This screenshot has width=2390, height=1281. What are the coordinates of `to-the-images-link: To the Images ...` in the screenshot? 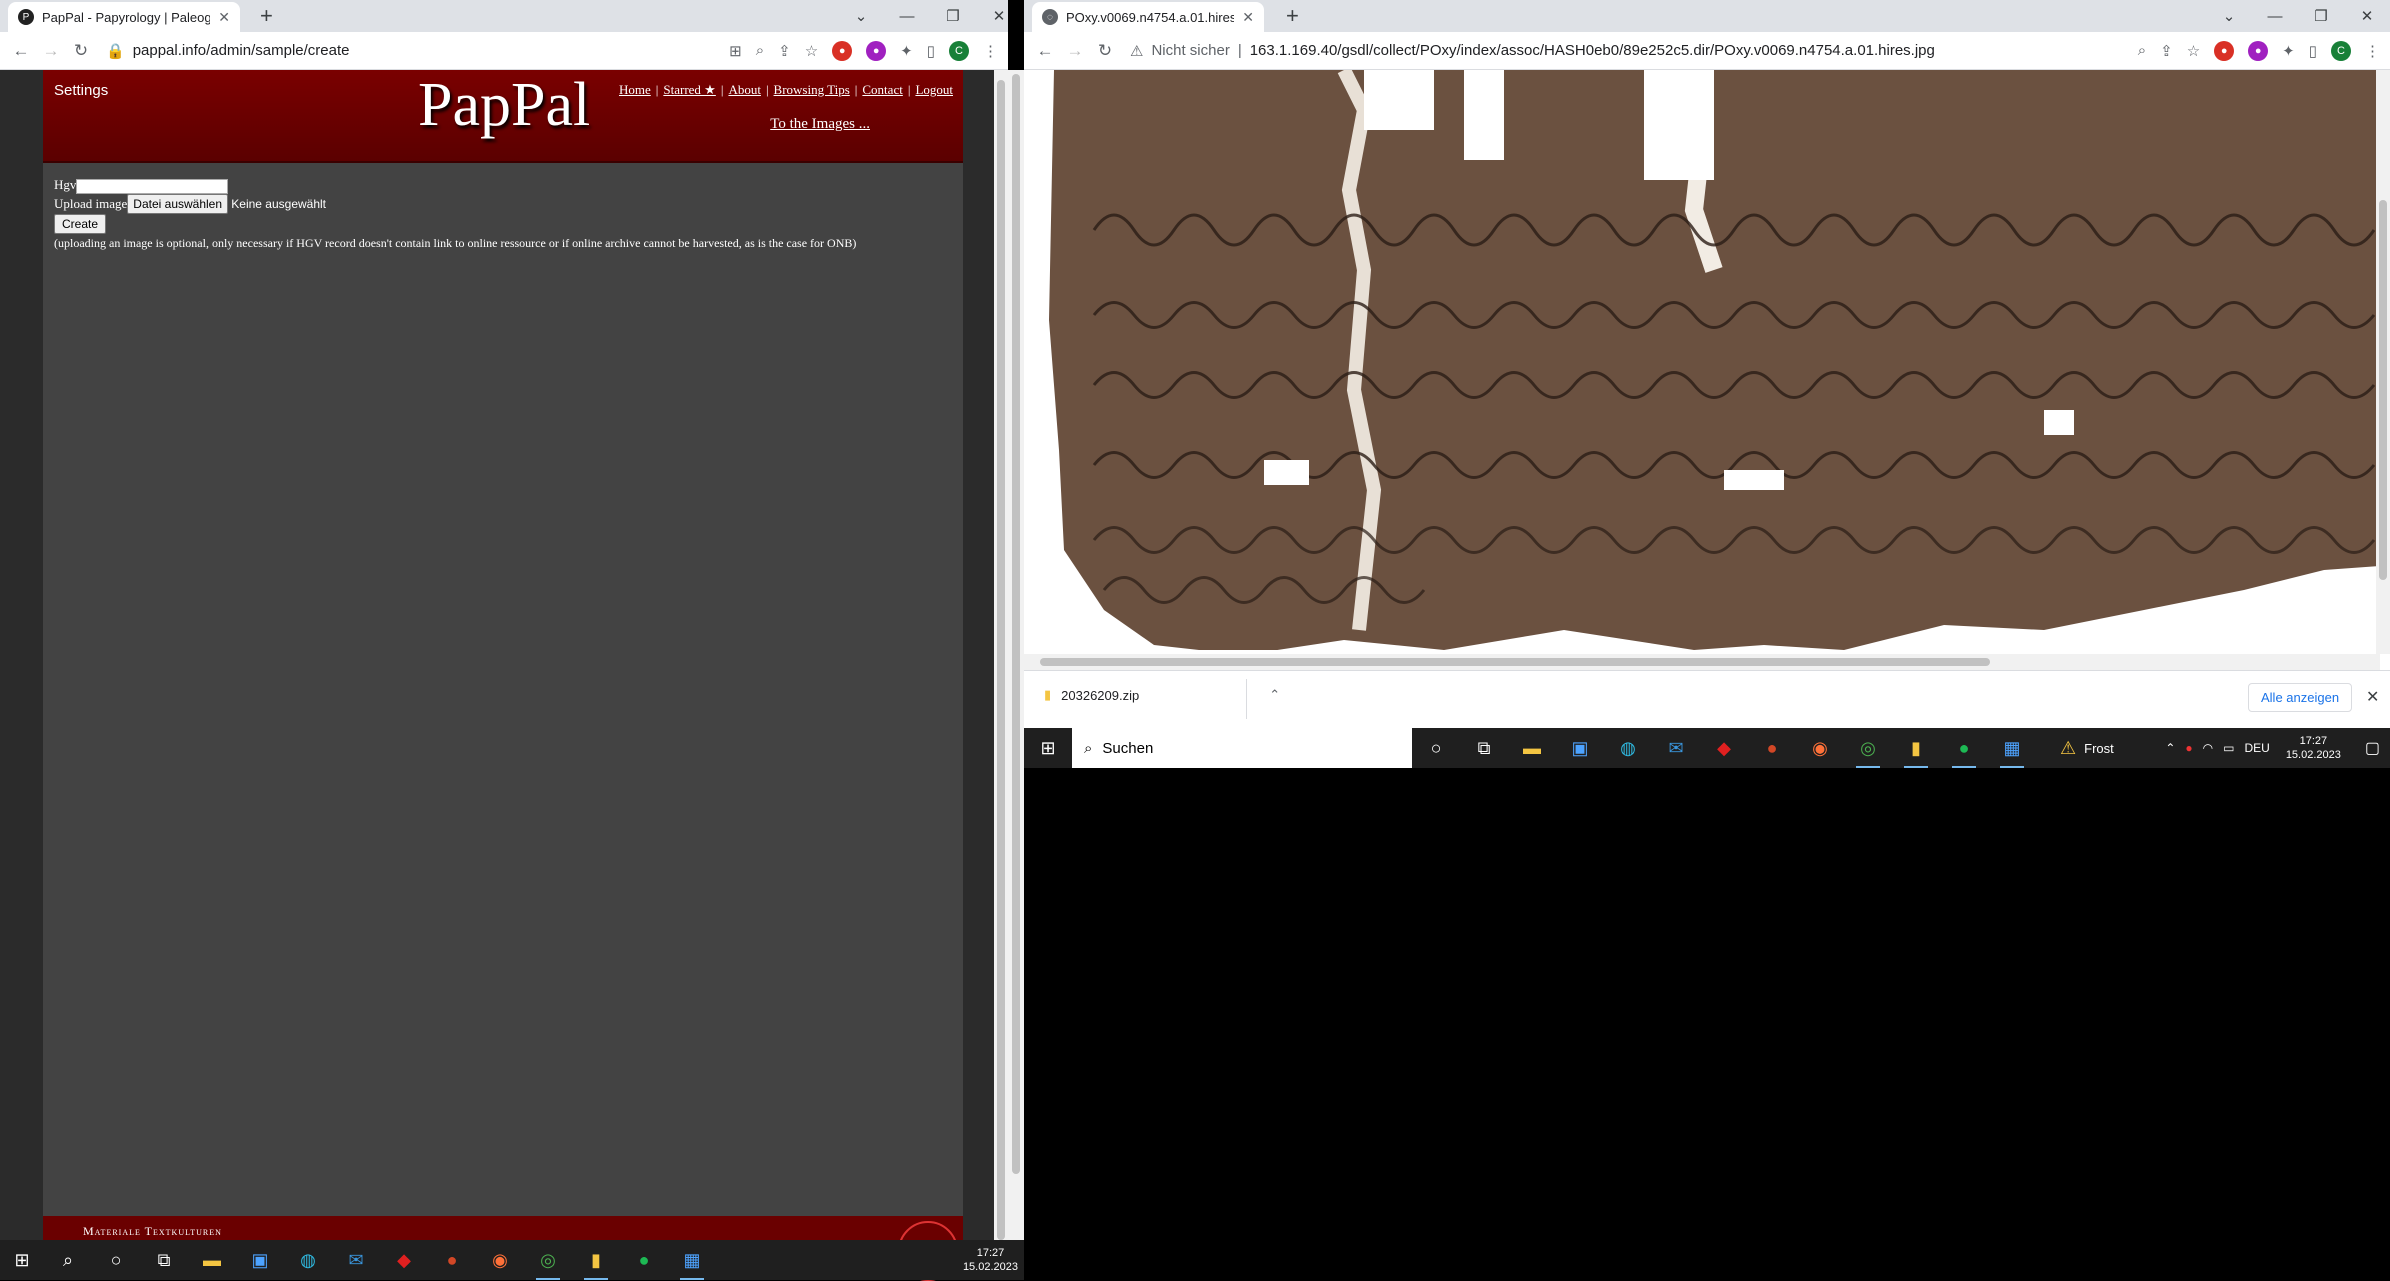 It's located at (820, 124).